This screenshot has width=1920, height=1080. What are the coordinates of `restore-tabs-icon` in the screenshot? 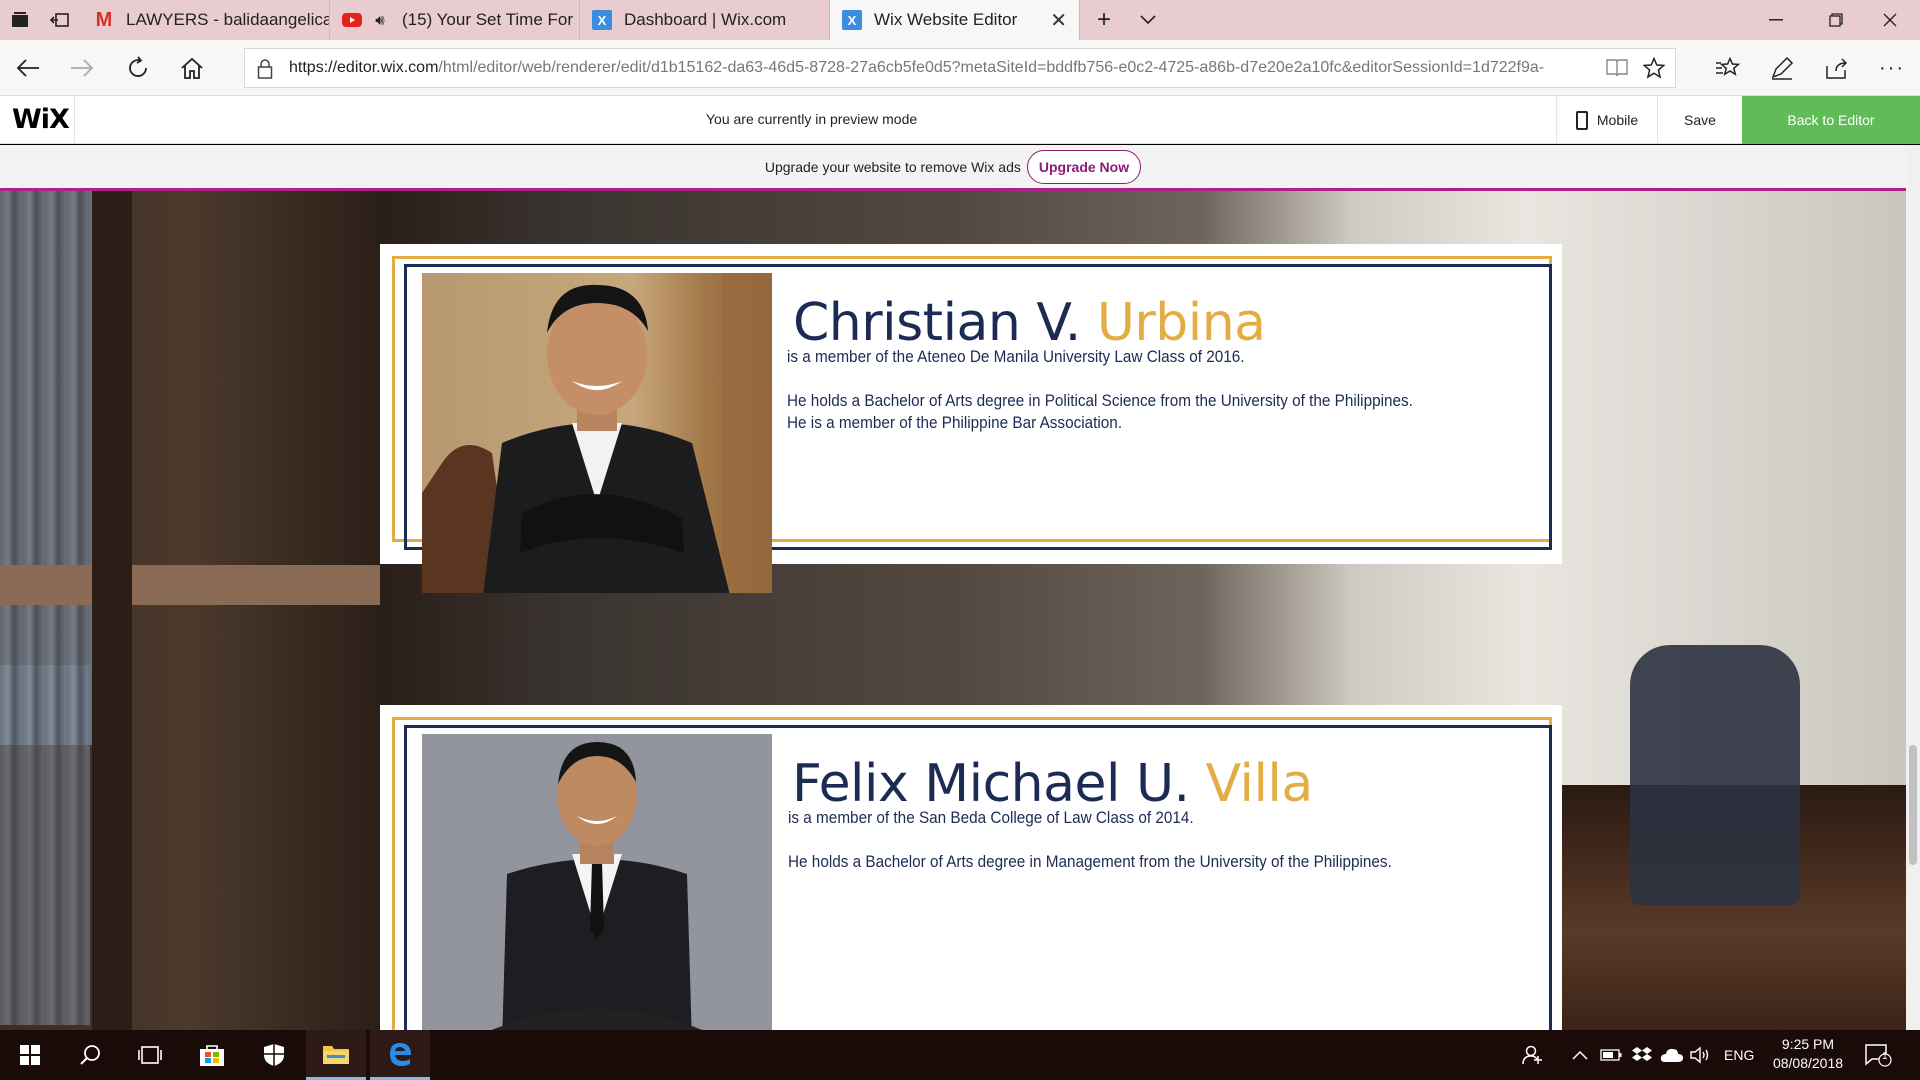 It's located at (60, 20).